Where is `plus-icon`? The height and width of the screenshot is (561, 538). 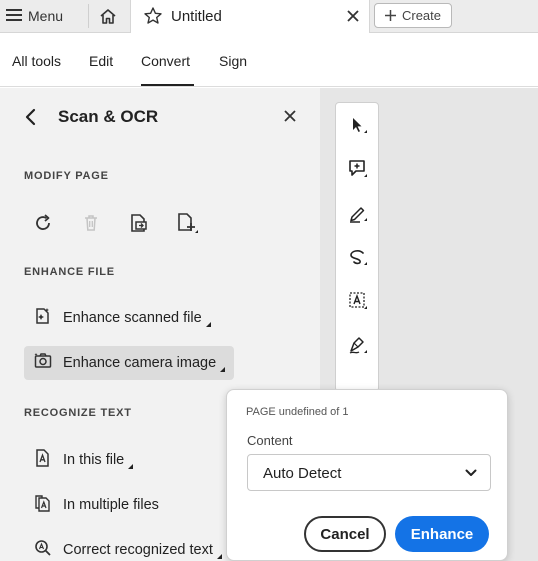 plus-icon is located at coordinates (390, 15).